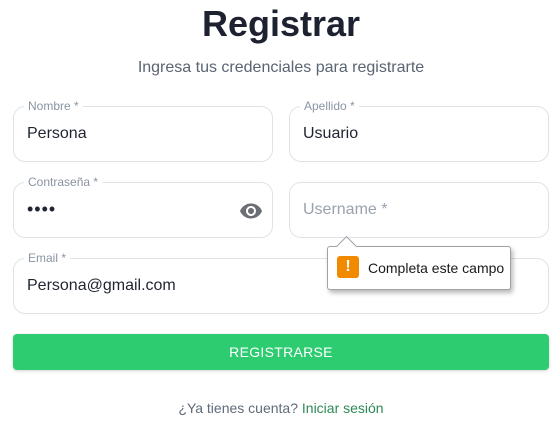  I want to click on register-button: REGISTRARSE, so click(281, 352).